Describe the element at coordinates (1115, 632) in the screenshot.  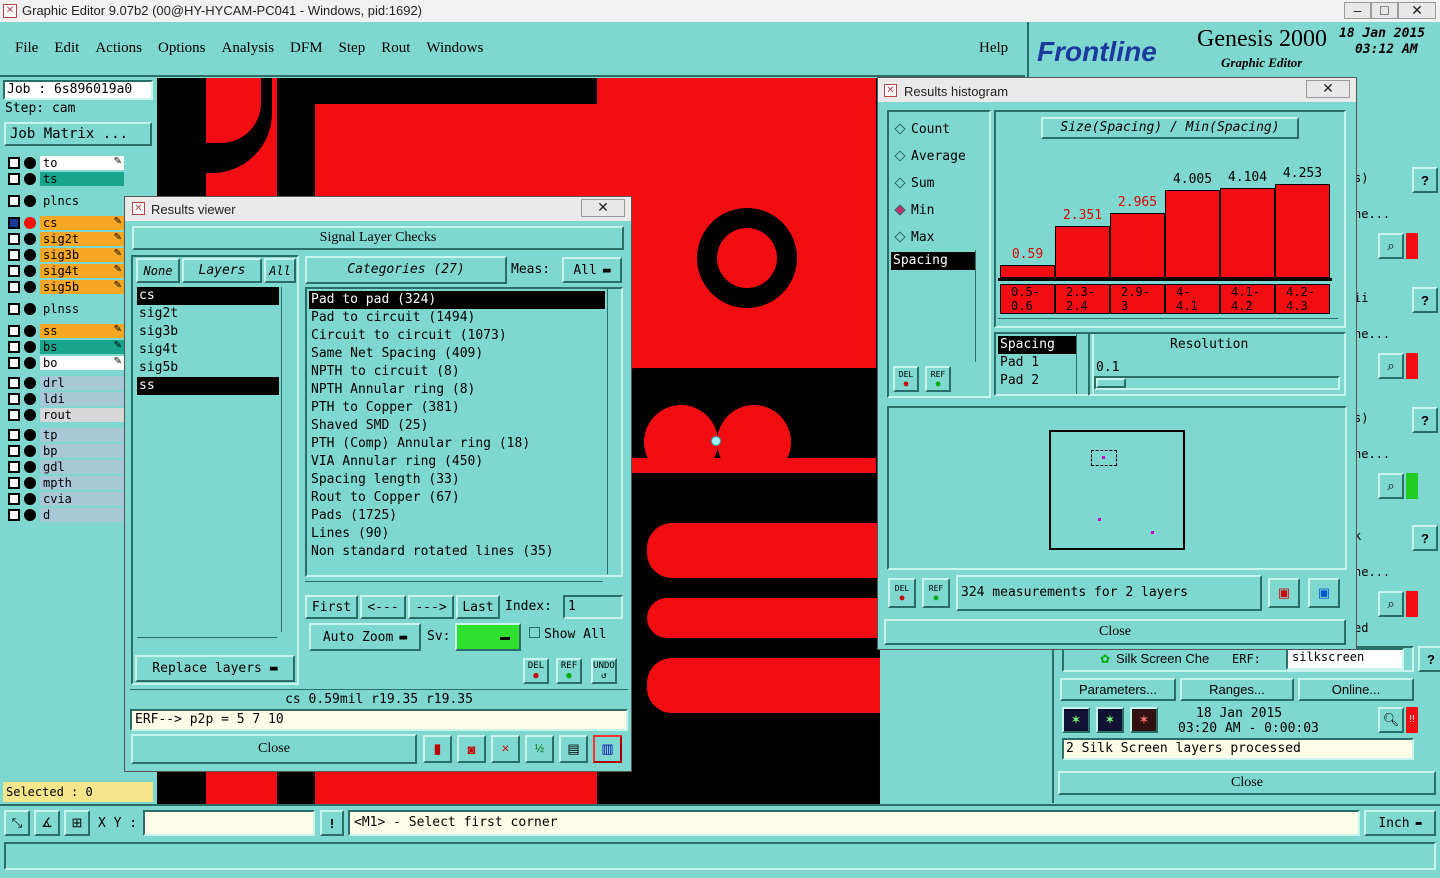
I see `histogram-close-button: Close` at that location.